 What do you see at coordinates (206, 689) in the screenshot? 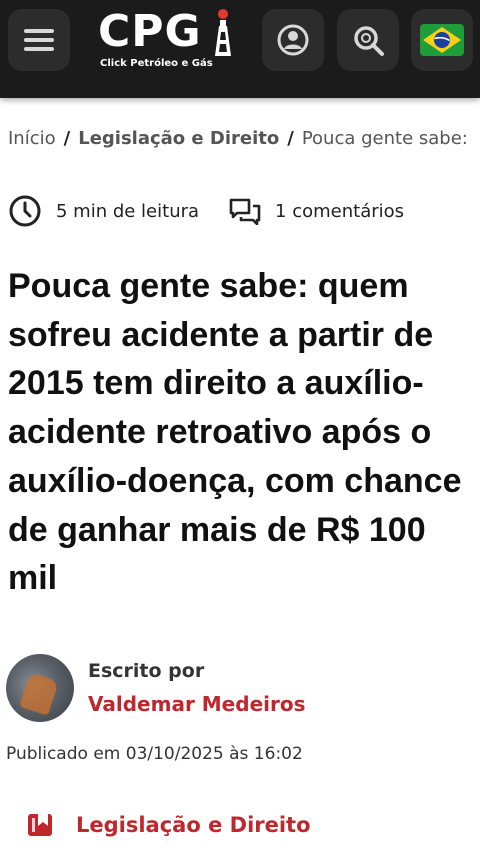
I see `author-block: Escrito por Valdemar Medeiros` at bounding box center [206, 689].